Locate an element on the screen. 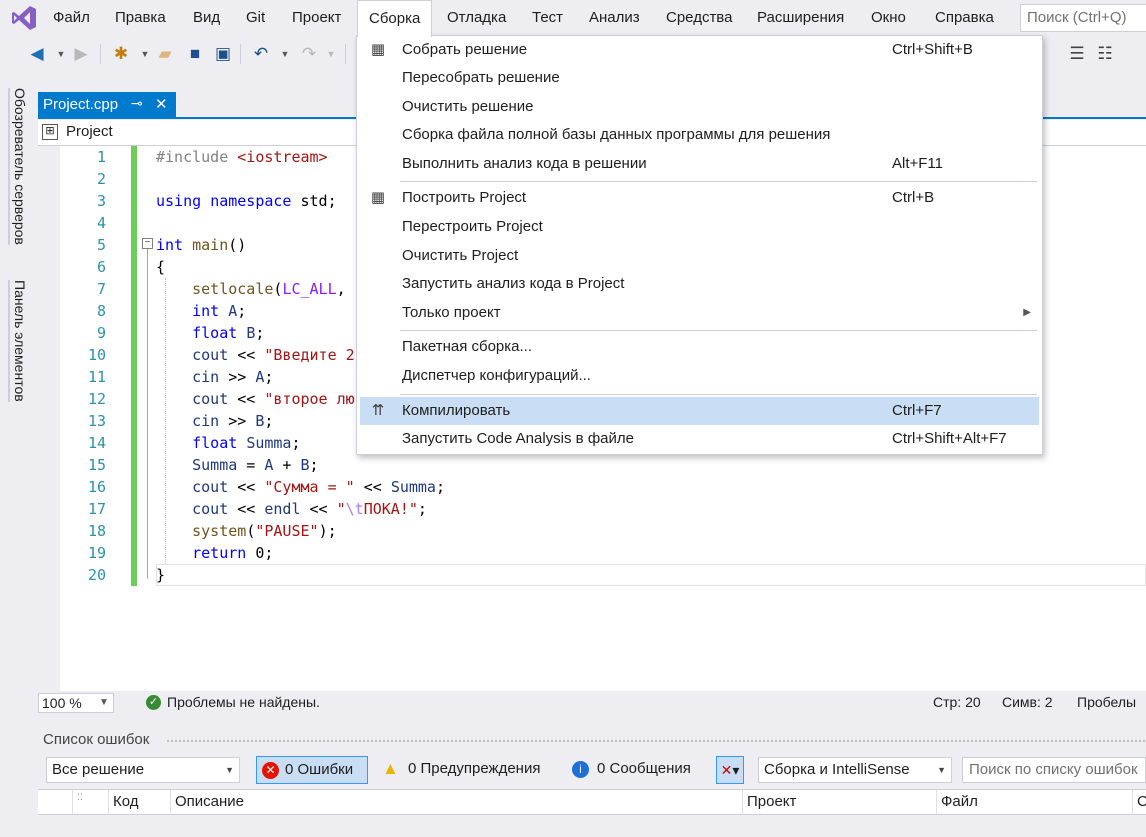  new-dropdown-icon: ▼ is located at coordinates (145, 54).